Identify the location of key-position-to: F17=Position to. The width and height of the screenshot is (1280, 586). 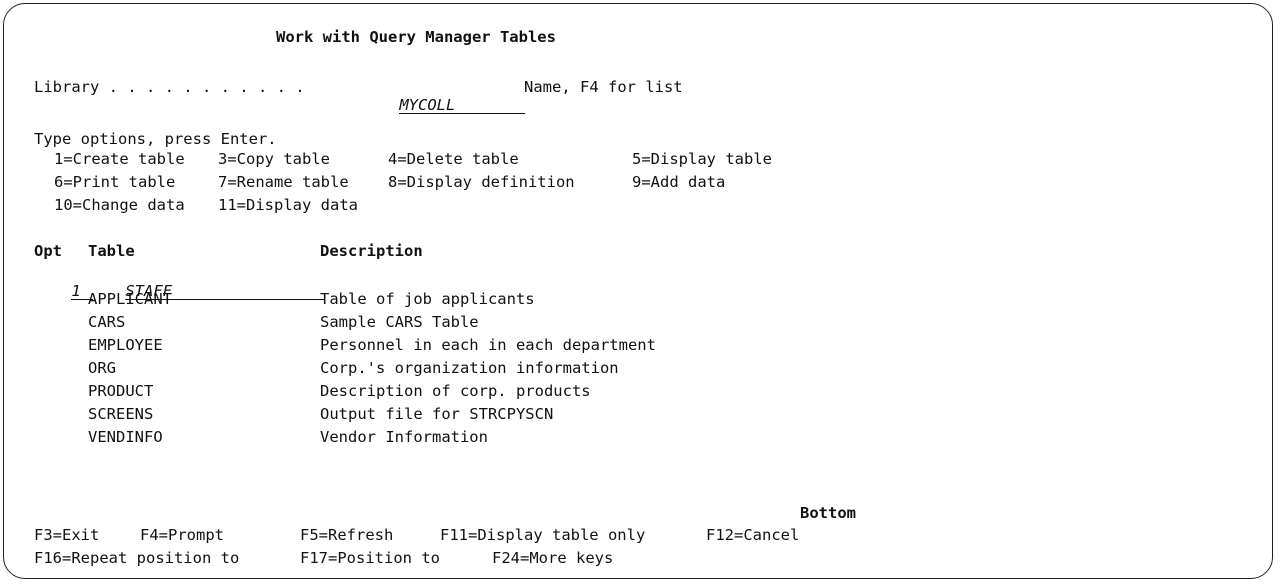
(370, 558).